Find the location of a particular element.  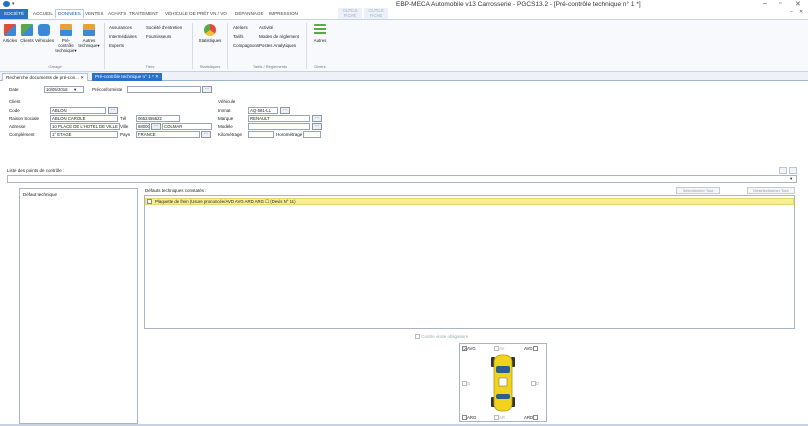

horometrage-field is located at coordinates (312, 134).